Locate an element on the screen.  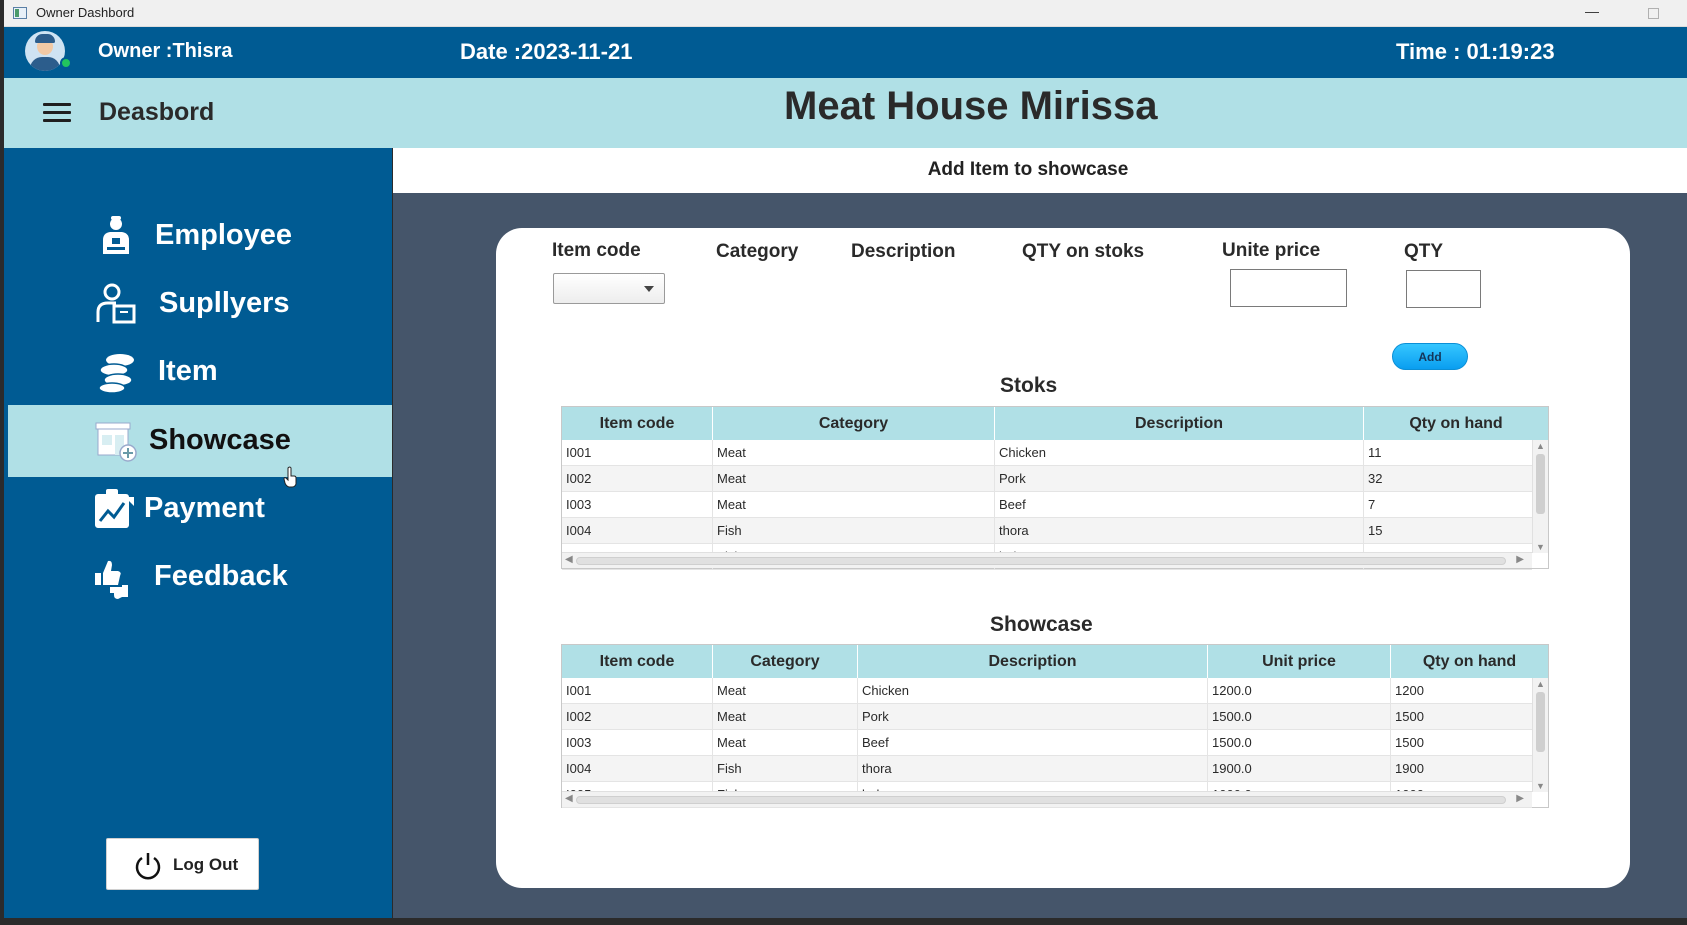
sidebar-item-employee: Employee is located at coordinates (200, 236).